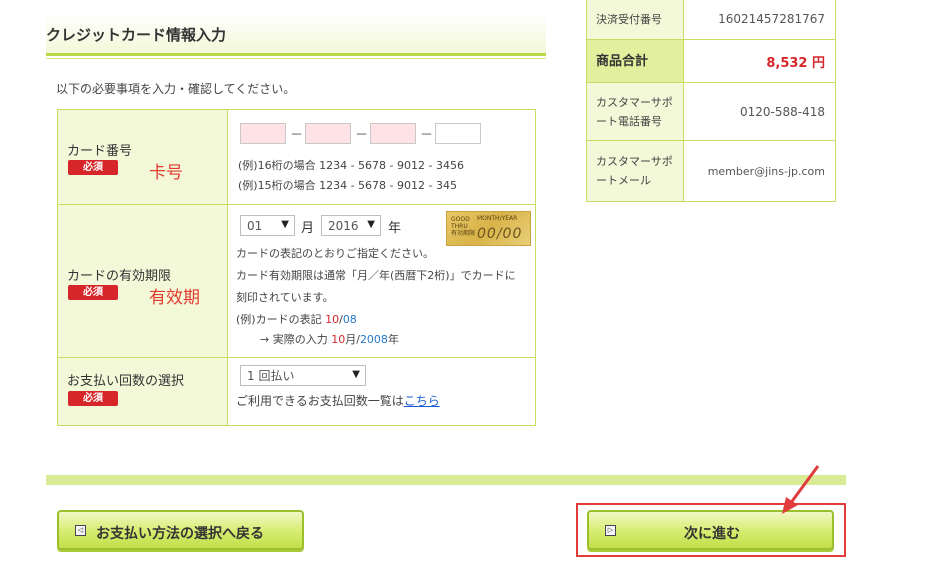  Describe the element at coordinates (308, 228) in the screenshot. I see `month-unit: 月` at that location.